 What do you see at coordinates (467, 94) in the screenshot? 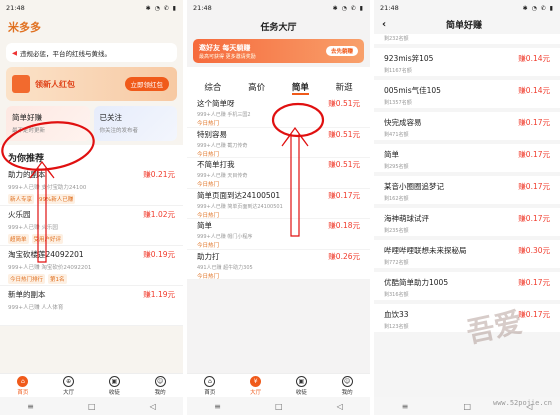
I see `list-item: 005mis气佳105 赚0.14元 剩1357名额` at bounding box center [467, 94].